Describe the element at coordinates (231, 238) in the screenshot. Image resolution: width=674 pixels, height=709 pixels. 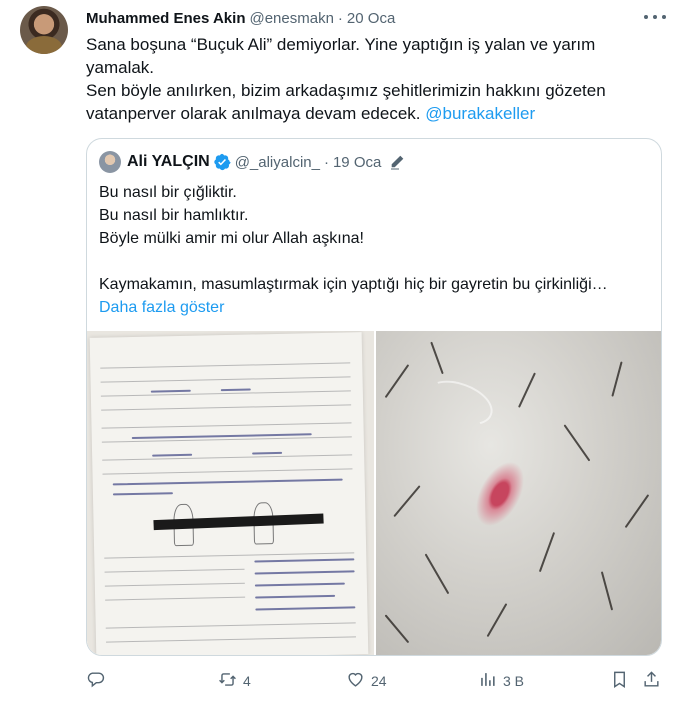
I see `quoted-text-line: Böyle mülki amir mi olur Allah aşkına!` at that location.